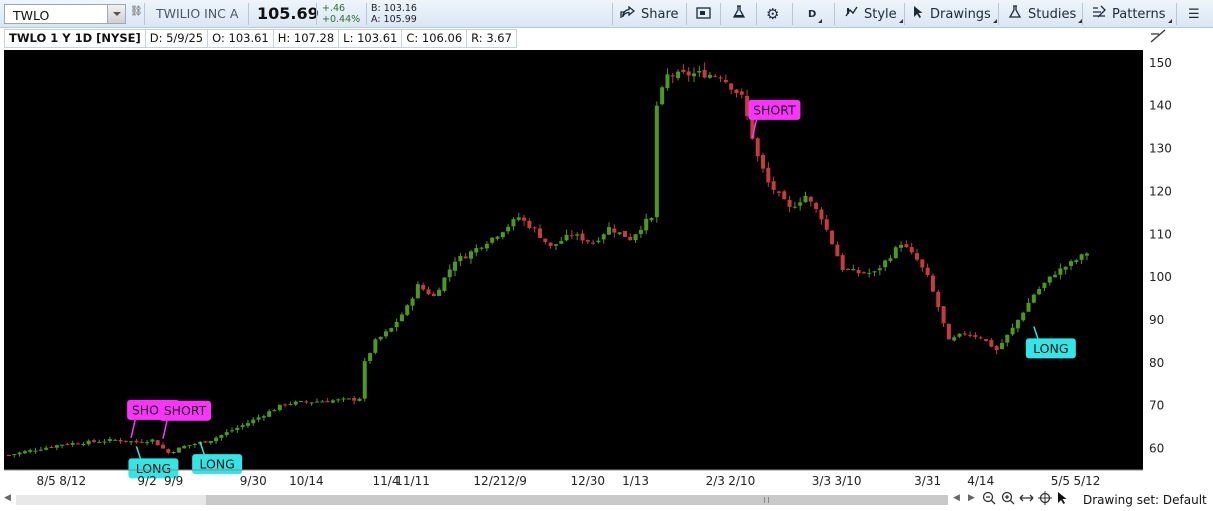 This screenshot has height=511, width=1213. What do you see at coordinates (815, 14) in the screenshot?
I see `period-button: D` at bounding box center [815, 14].